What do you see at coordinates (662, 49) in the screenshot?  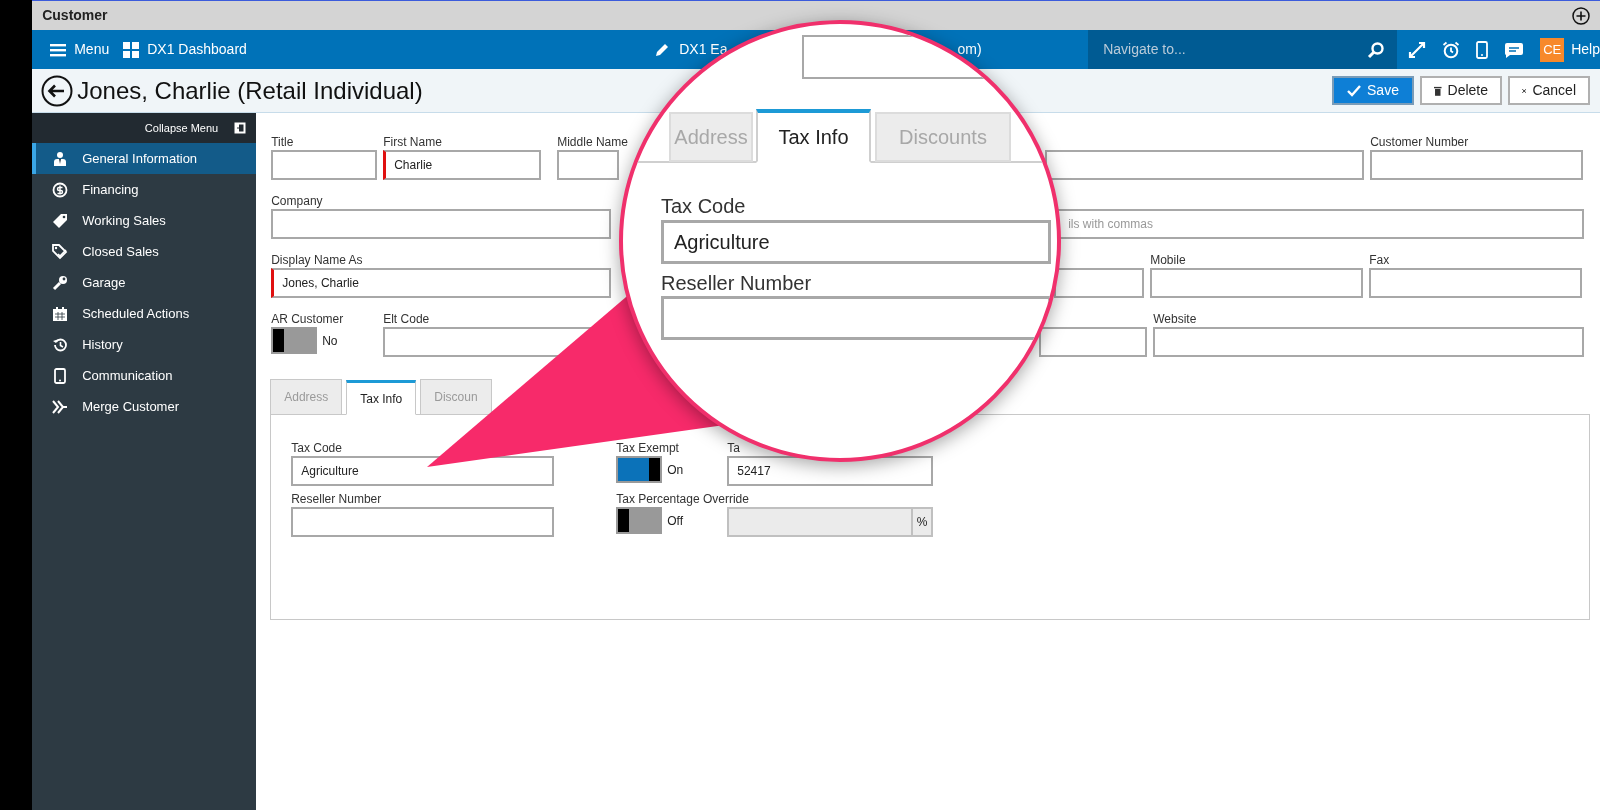 I see `pencil-icon` at bounding box center [662, 49].